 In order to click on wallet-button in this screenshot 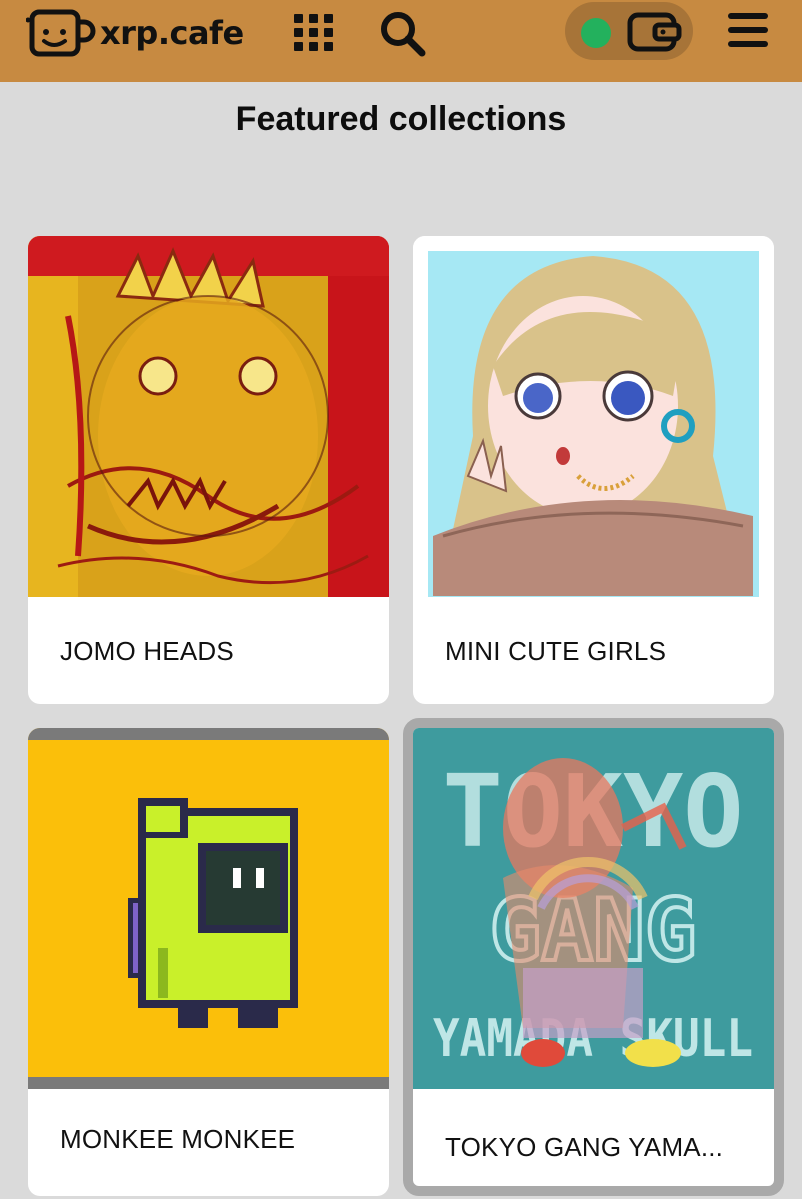, I will do `click(629, 31)`.